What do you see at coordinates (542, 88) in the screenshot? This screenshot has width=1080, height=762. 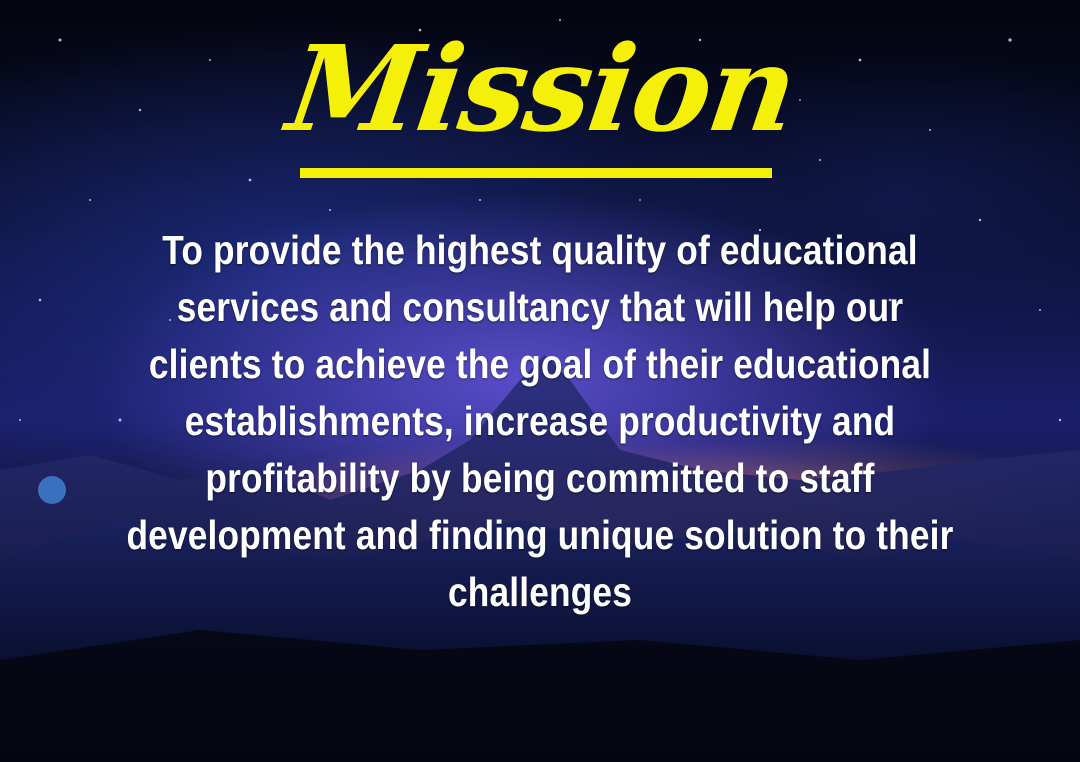 I see `page-title: Mission` at bounding box center [542, 88].